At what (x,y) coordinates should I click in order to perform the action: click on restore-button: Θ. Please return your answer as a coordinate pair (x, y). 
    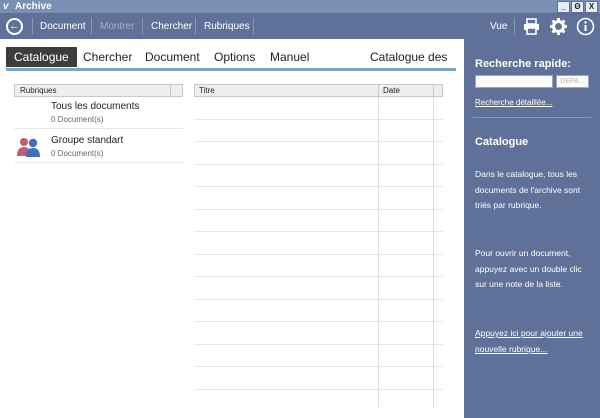
    Looking at the image, I should click on (577, 7).